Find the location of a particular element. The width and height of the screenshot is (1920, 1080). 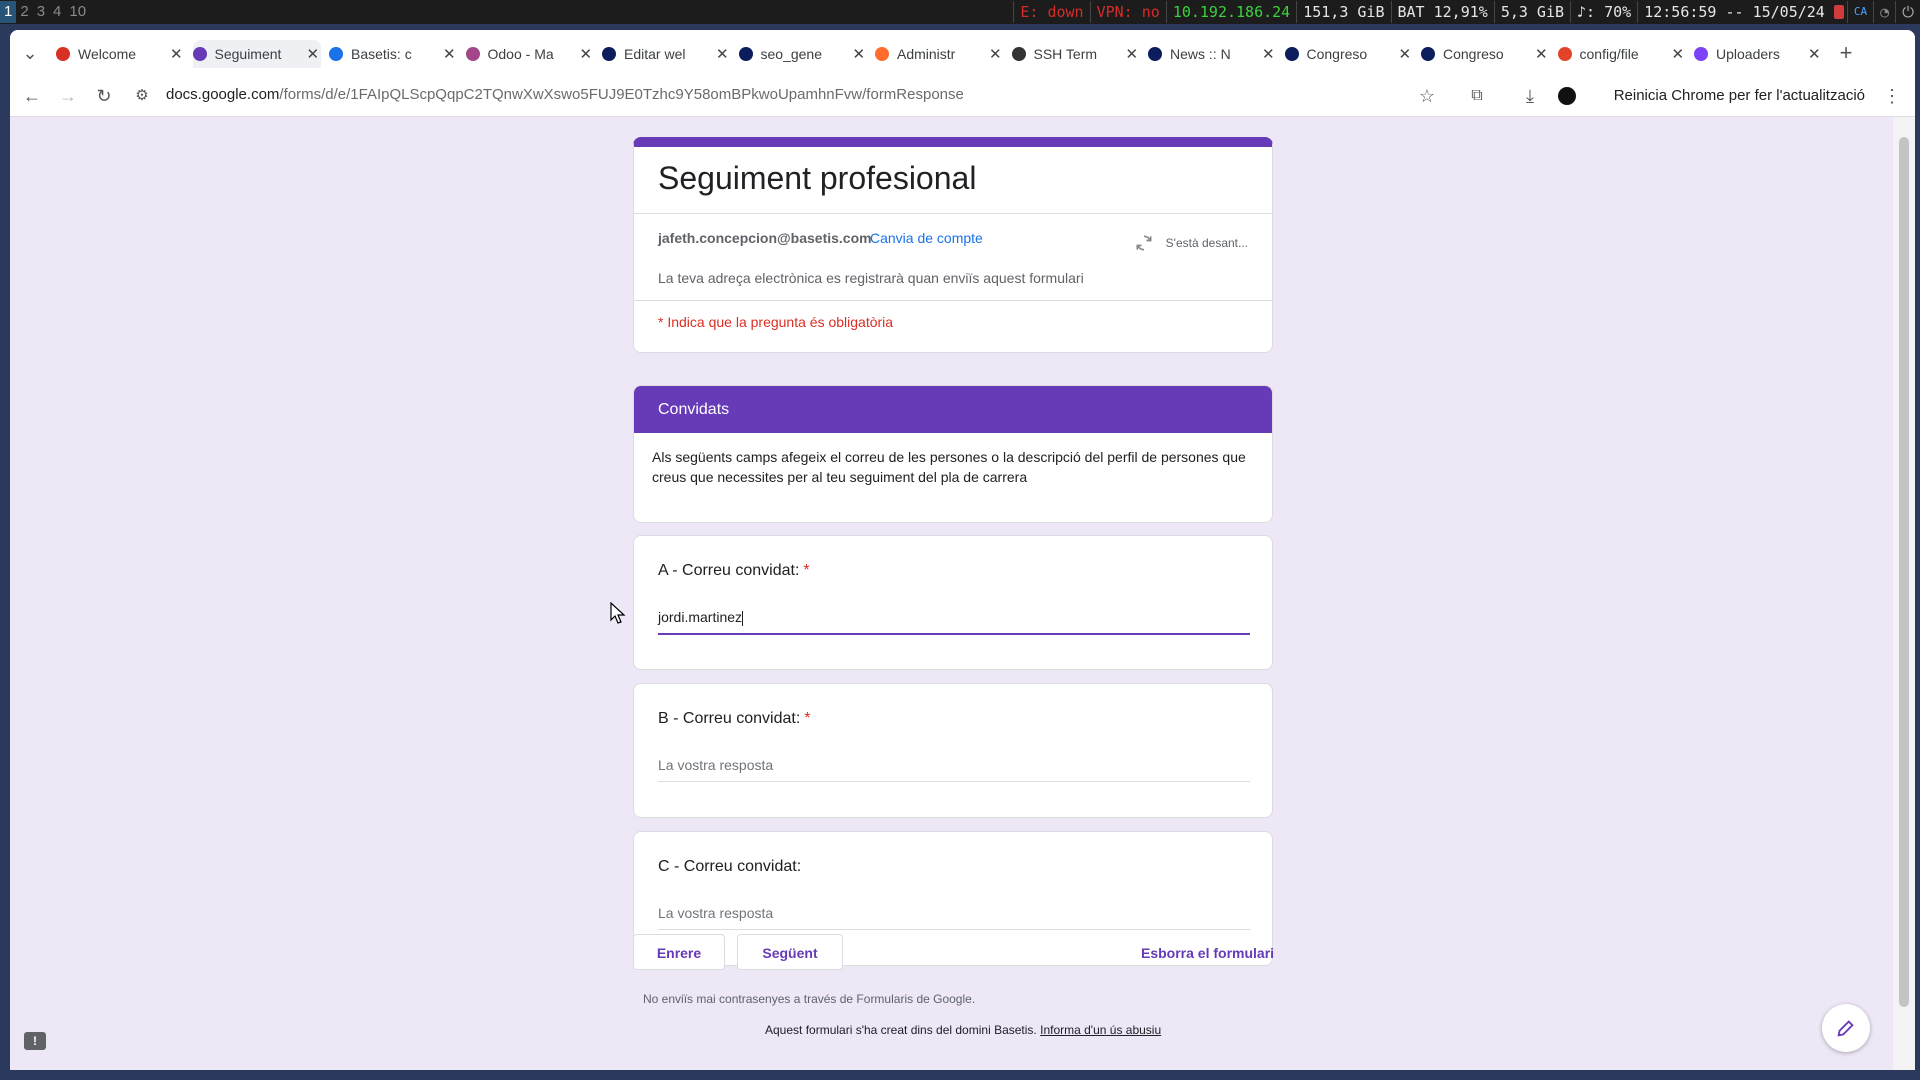

reload-icon: ↻ is located at coordinates (104, 96).